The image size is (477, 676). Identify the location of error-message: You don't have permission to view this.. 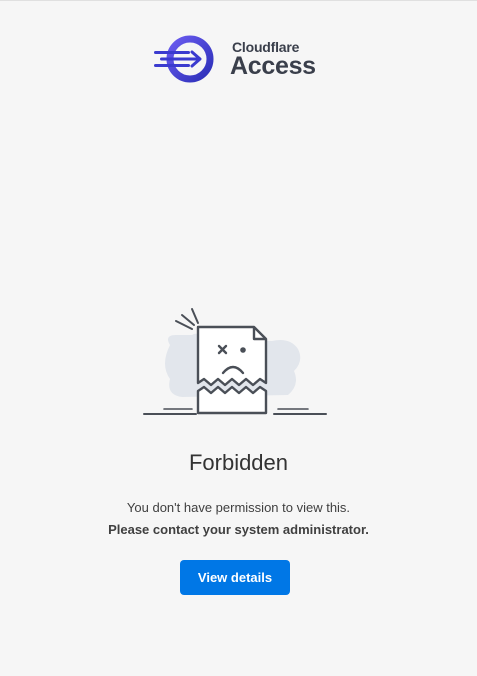
(238, 507).